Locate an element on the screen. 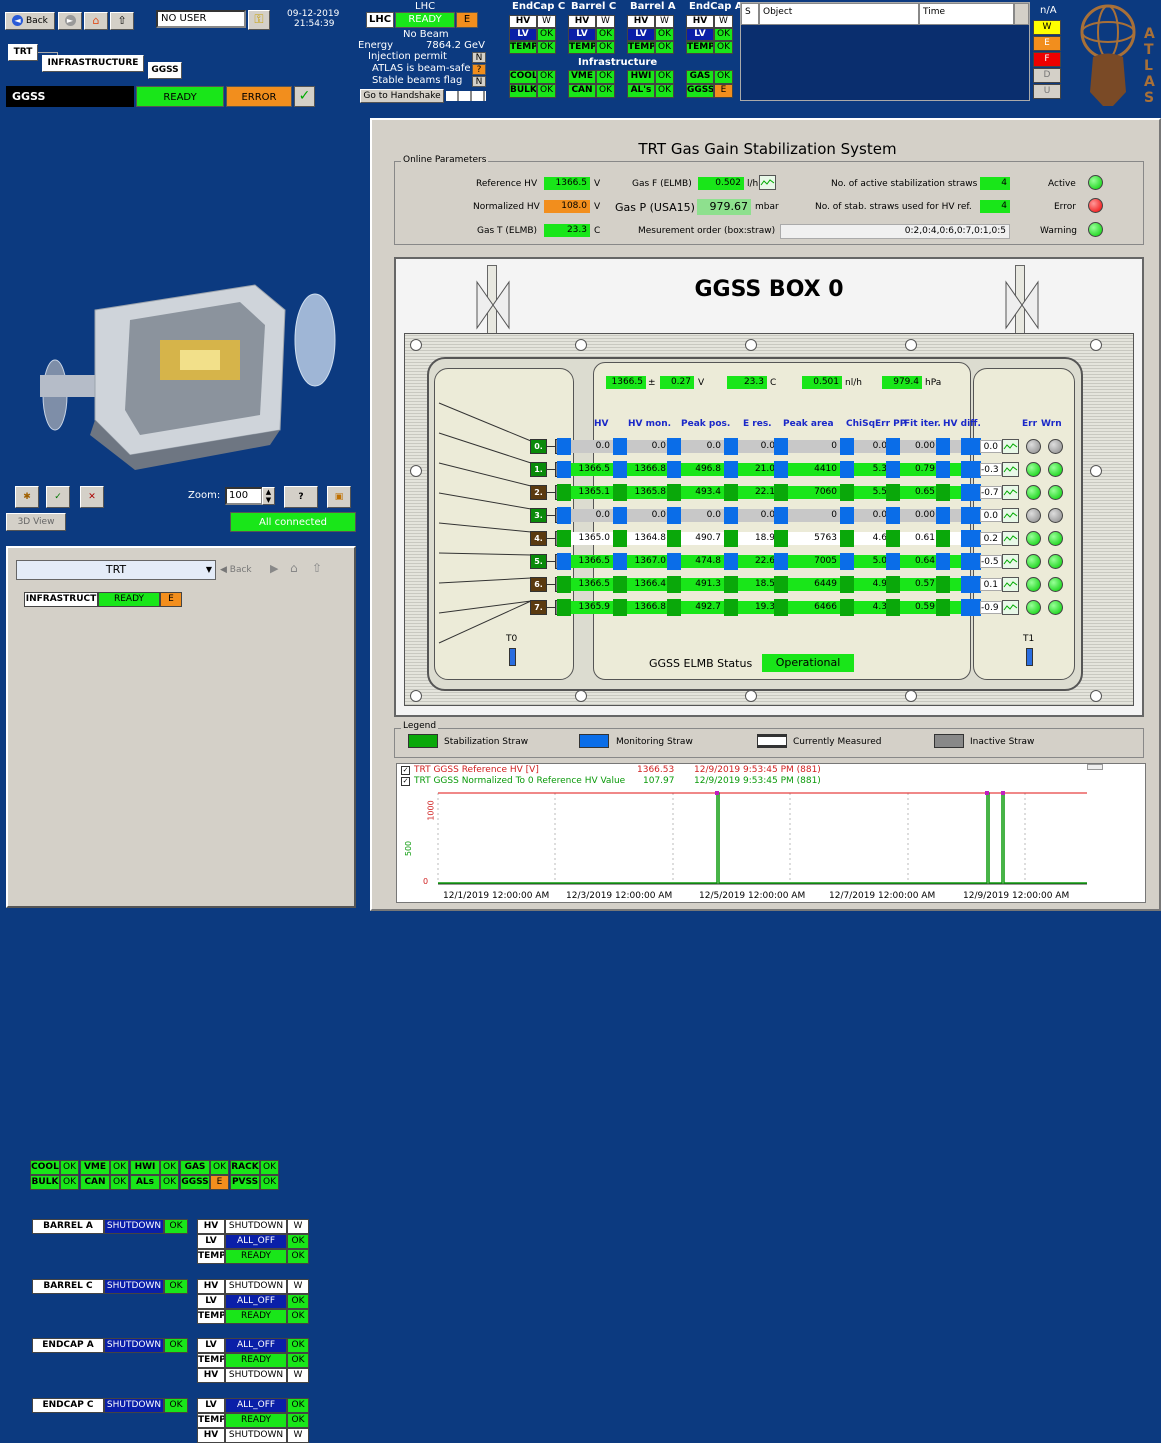 The width and height of the screenshot is (1161, 1443). settings-button: ✱ is located at coordinates (27, 497).